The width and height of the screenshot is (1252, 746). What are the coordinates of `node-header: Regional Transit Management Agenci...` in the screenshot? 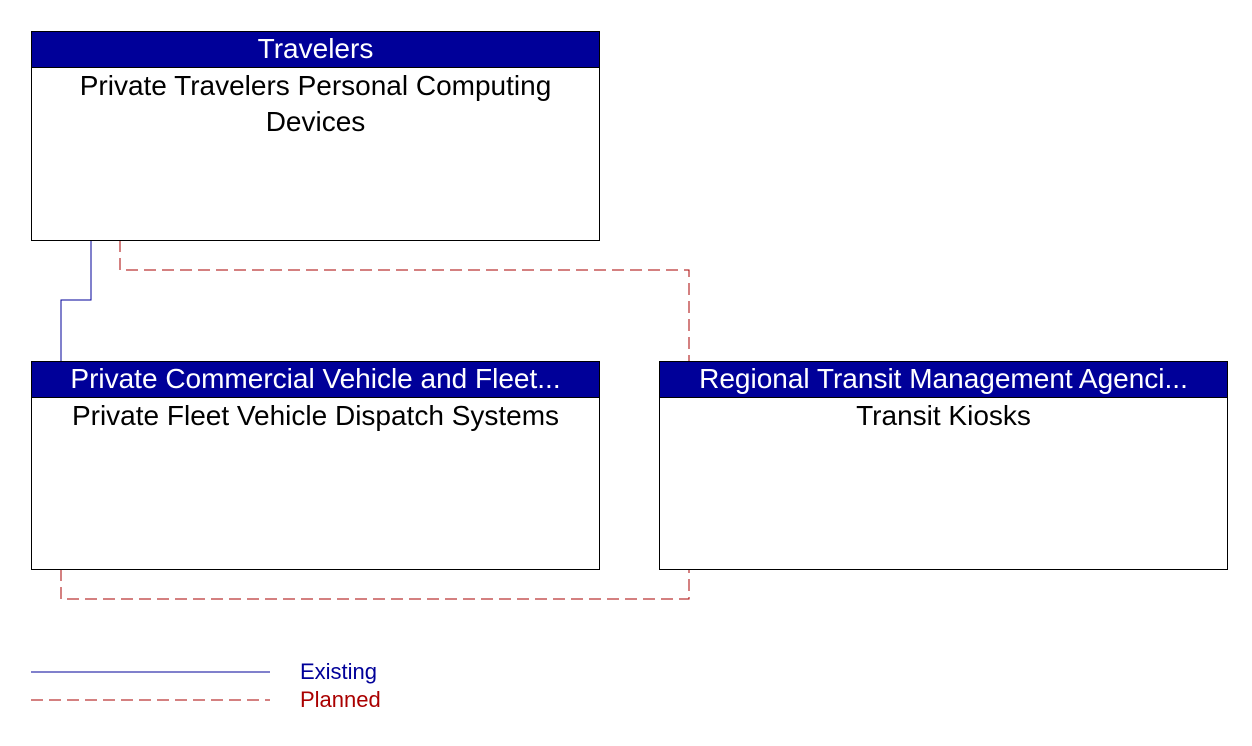 It's located at (943, 380).